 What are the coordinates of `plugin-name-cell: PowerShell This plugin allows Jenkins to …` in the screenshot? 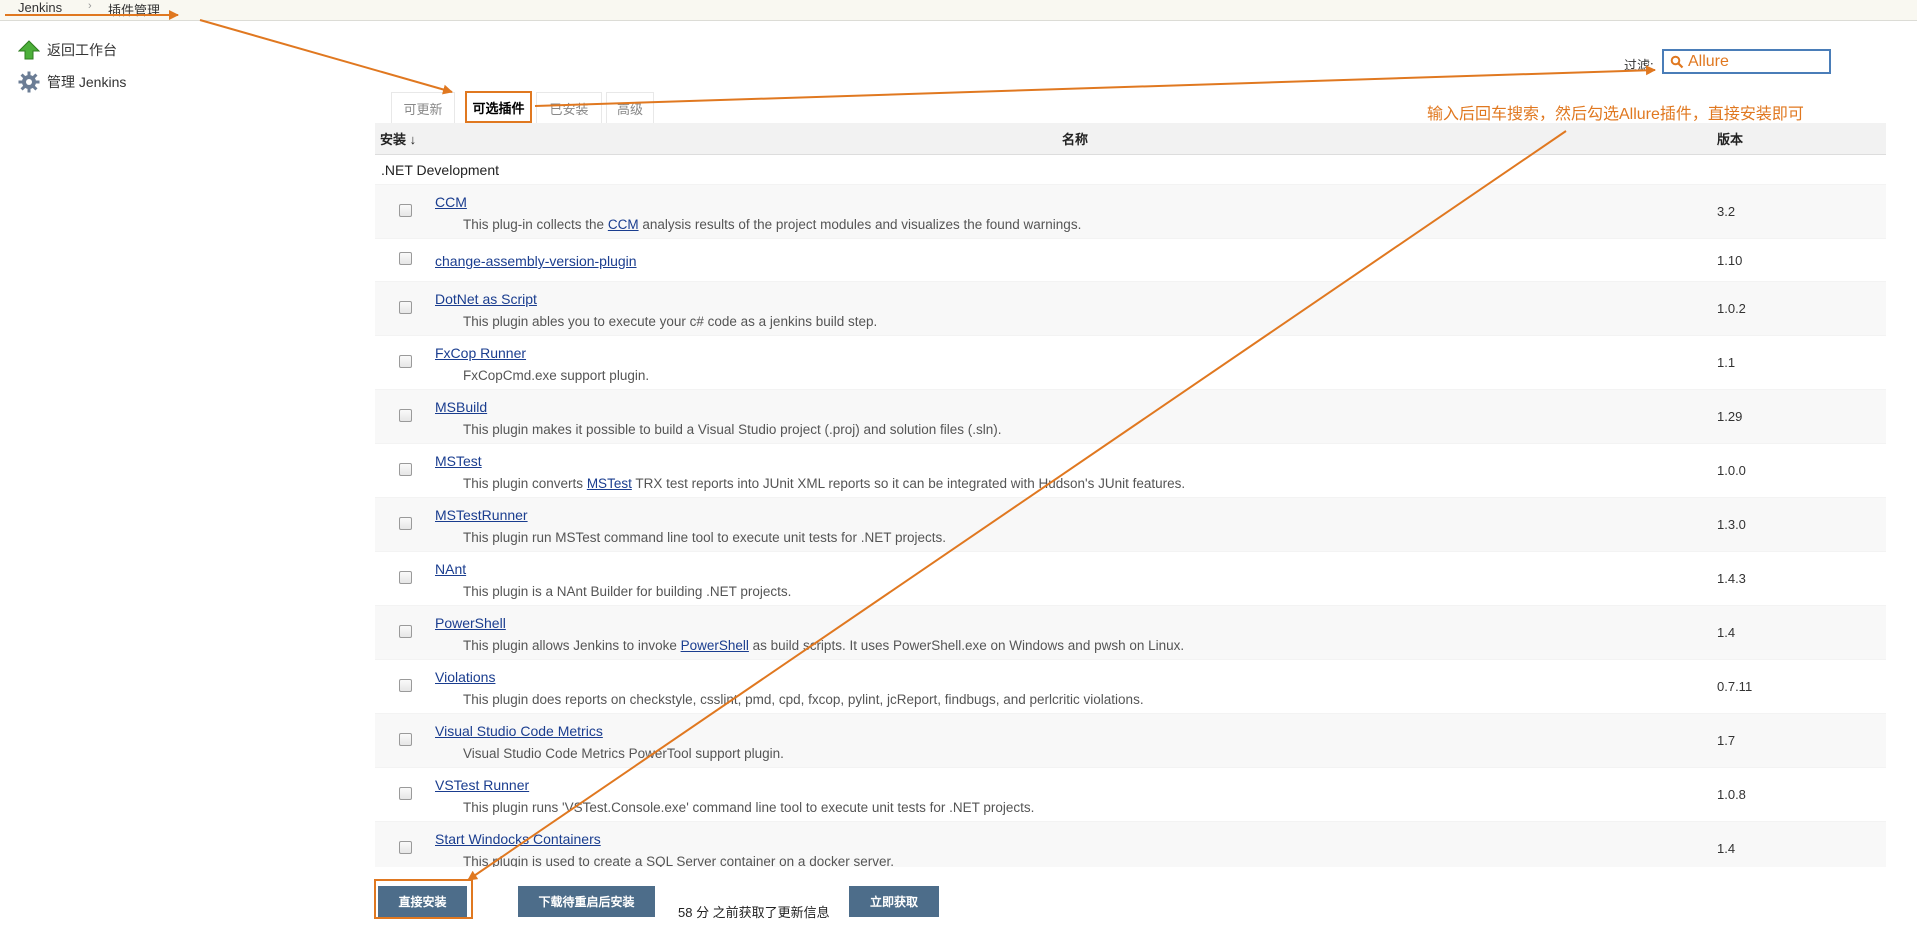 It's located at (1075, 632).